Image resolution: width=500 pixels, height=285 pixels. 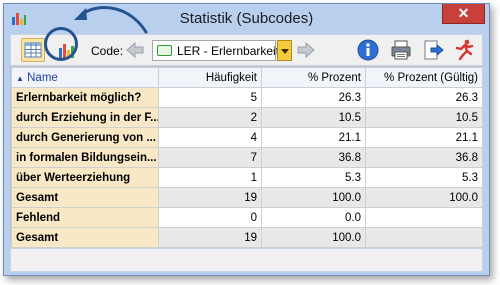 I want to click on row-valid-percent: 100.0, so click(x=424, y=197).